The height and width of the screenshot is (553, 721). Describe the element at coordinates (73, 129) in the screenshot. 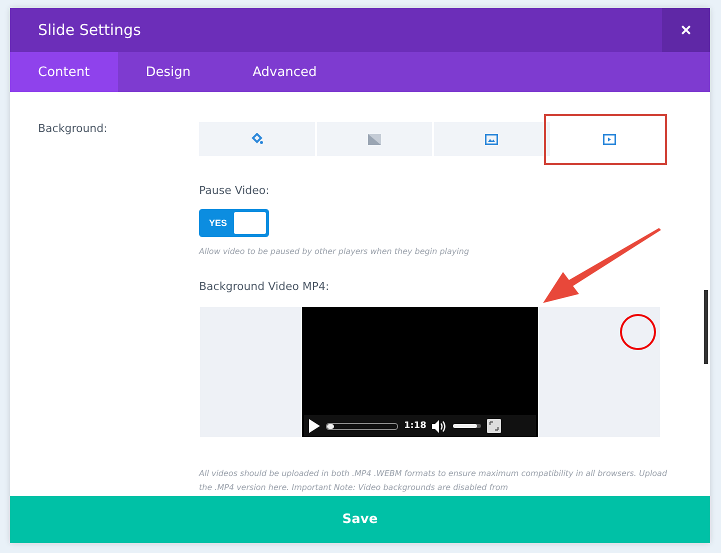

I see `field-label: Background:` at that location.